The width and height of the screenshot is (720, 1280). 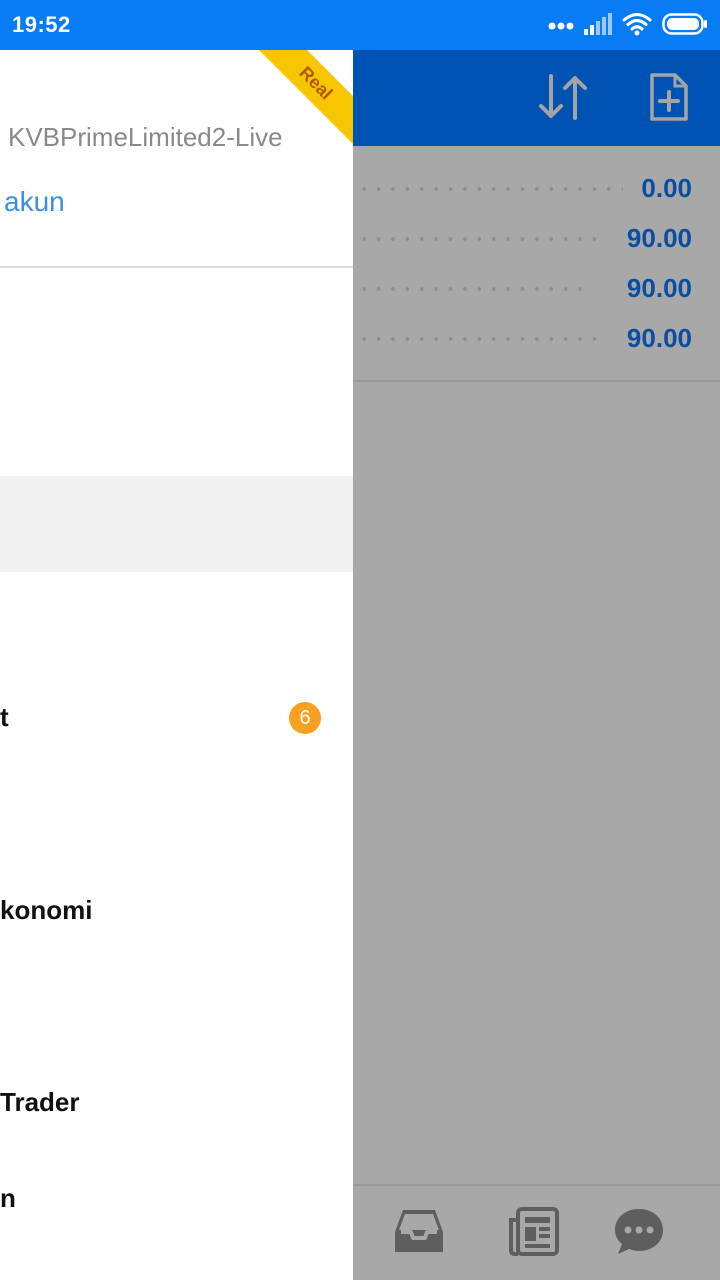 What do you see at coordinates (145, 137) in the screenshot?
I see `server-name: KVBPrimeLimited2-Live` at bounding box center [145, 137].